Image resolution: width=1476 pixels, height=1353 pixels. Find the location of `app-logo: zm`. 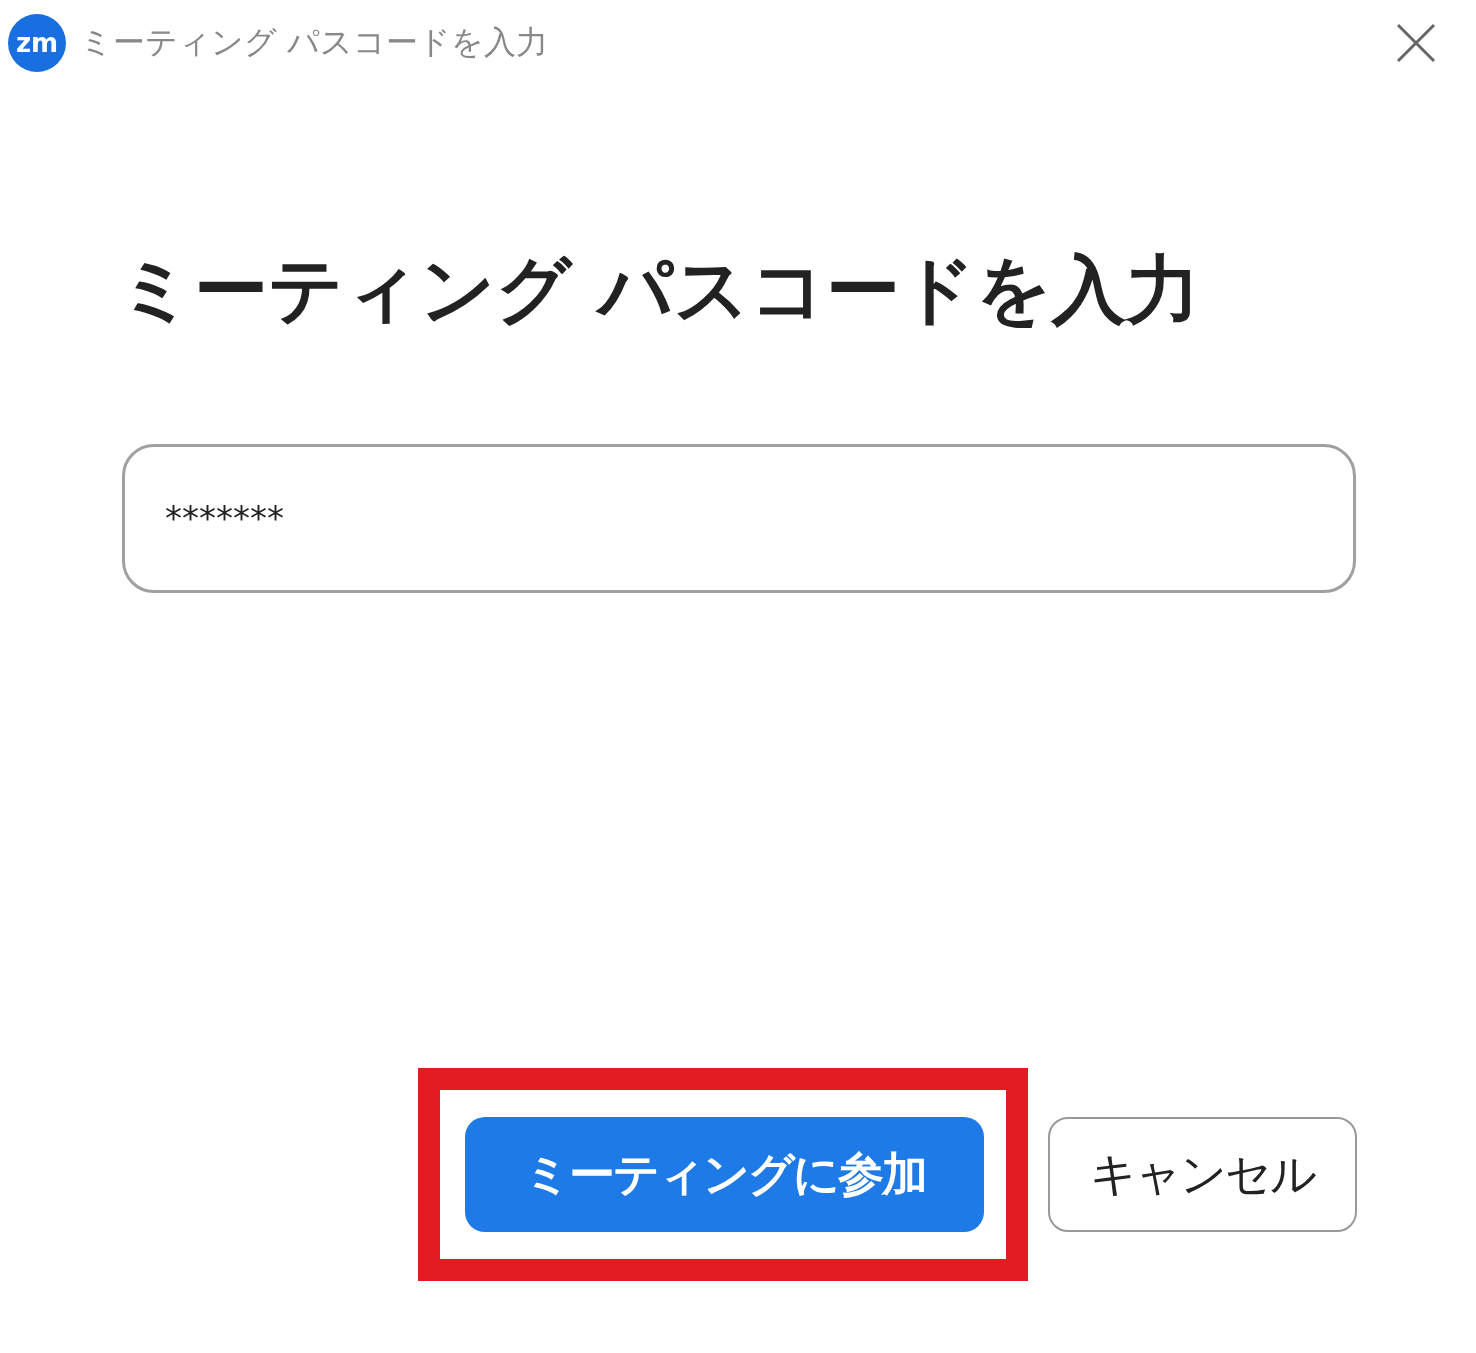

app-logo: zm is located at coordinates (37, 42).